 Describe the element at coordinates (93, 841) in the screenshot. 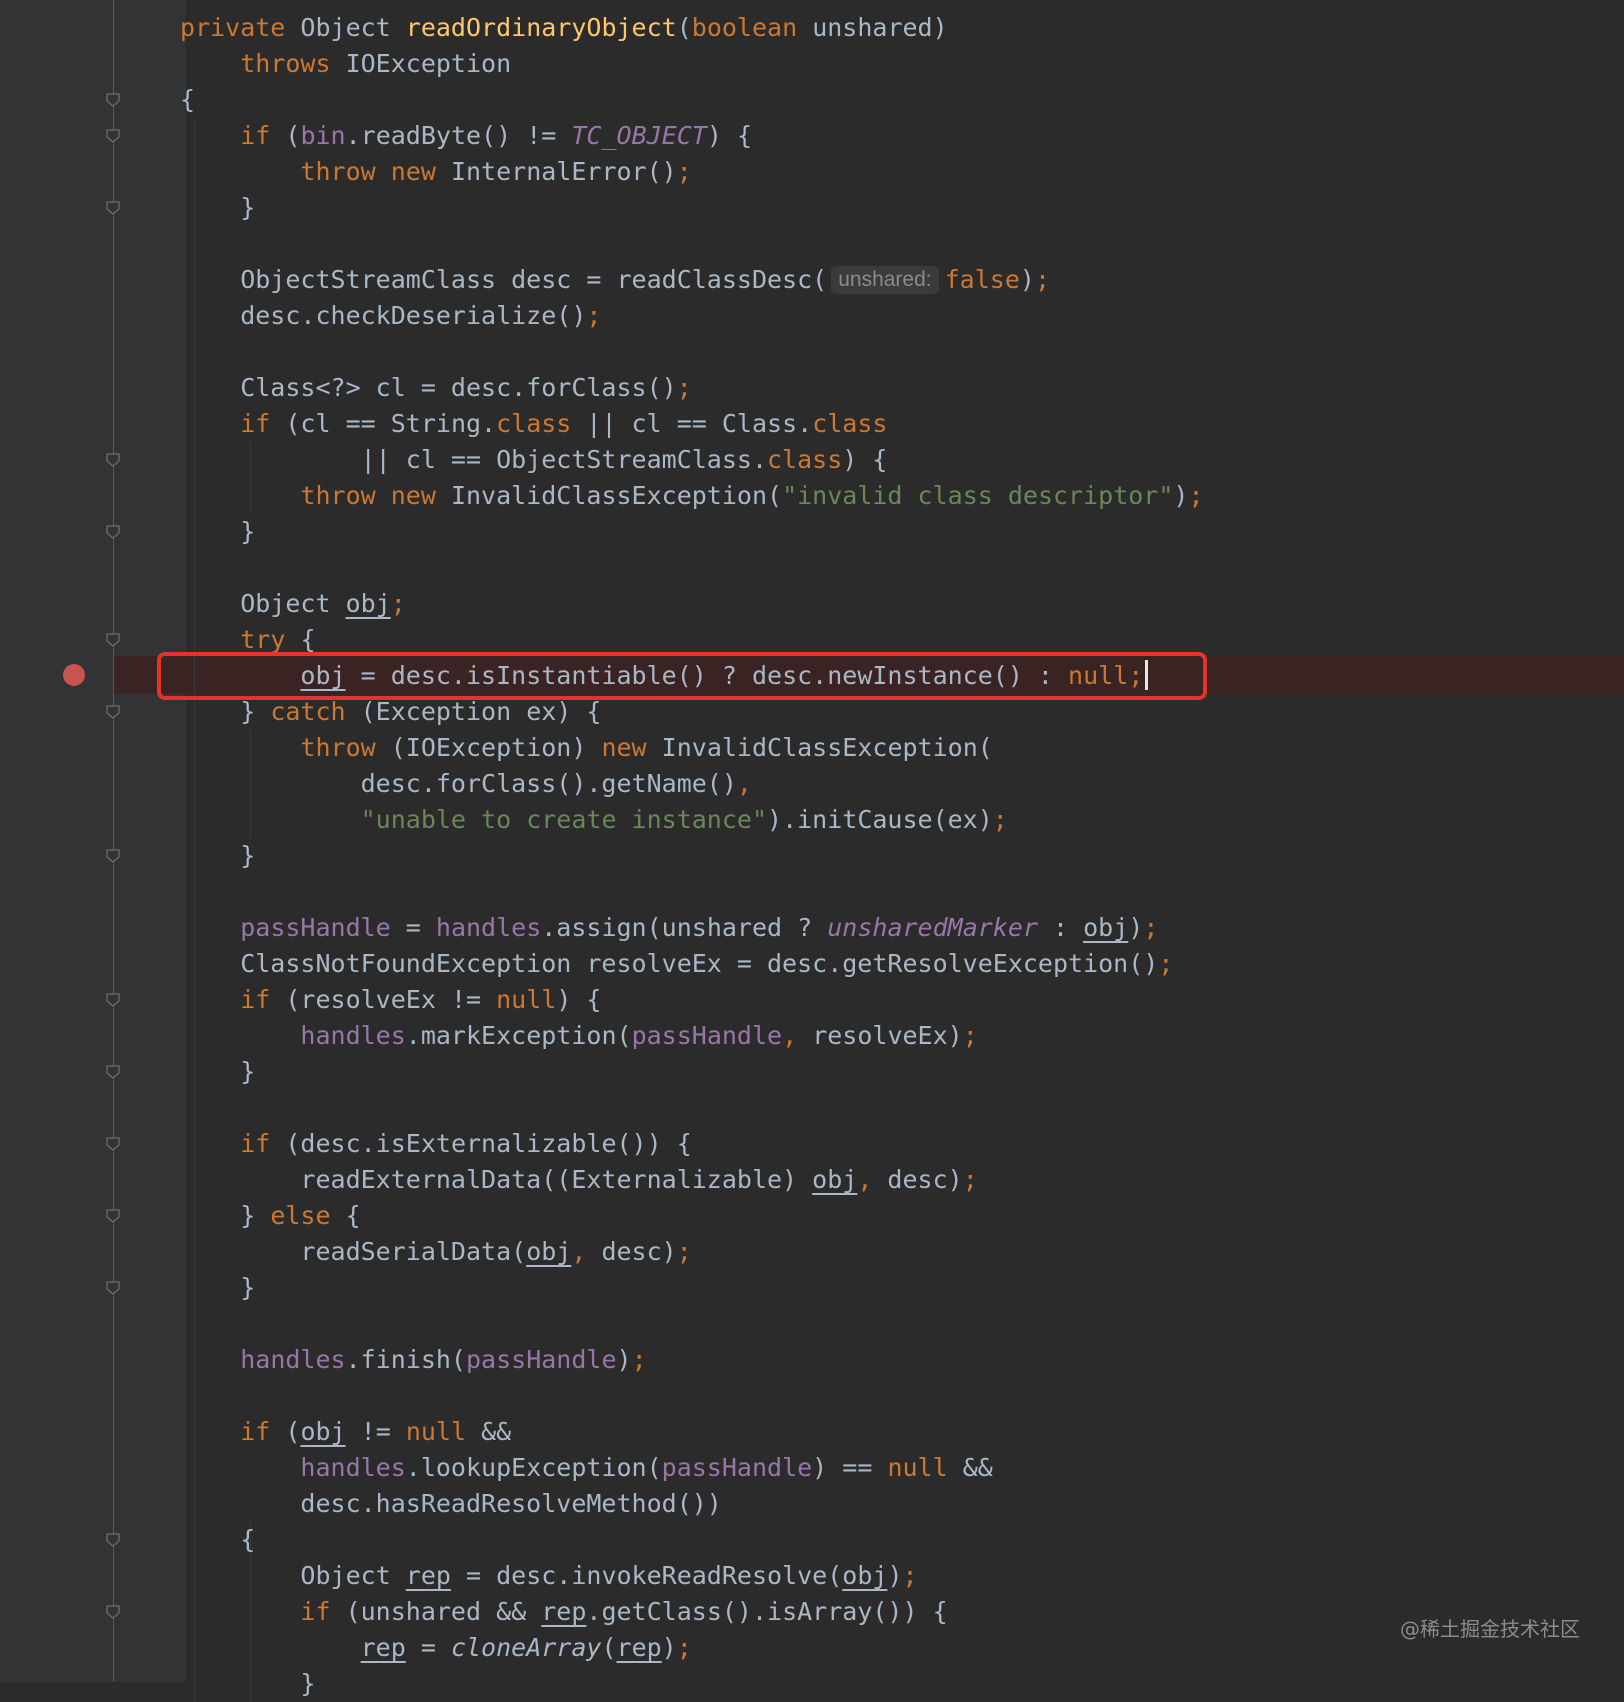

I see `editor-gutter` at that location.